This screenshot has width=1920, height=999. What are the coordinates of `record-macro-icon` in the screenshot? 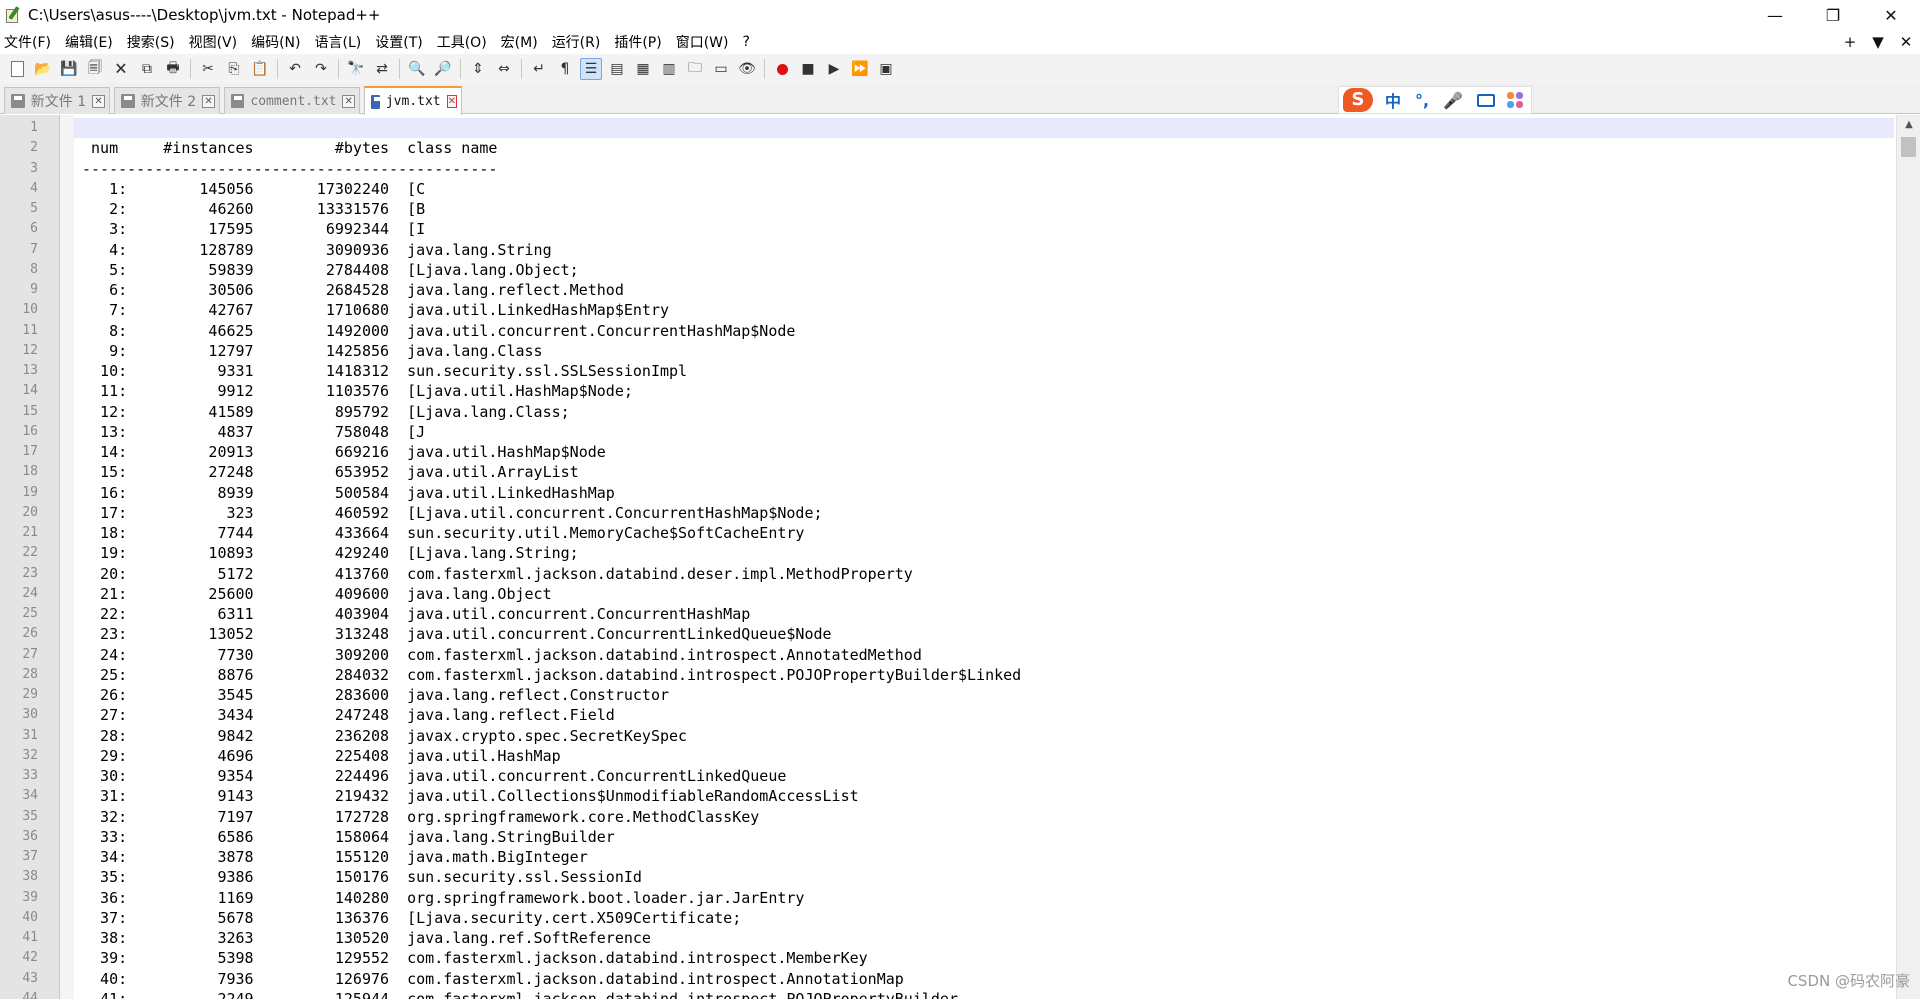 It's located at (782, 69).